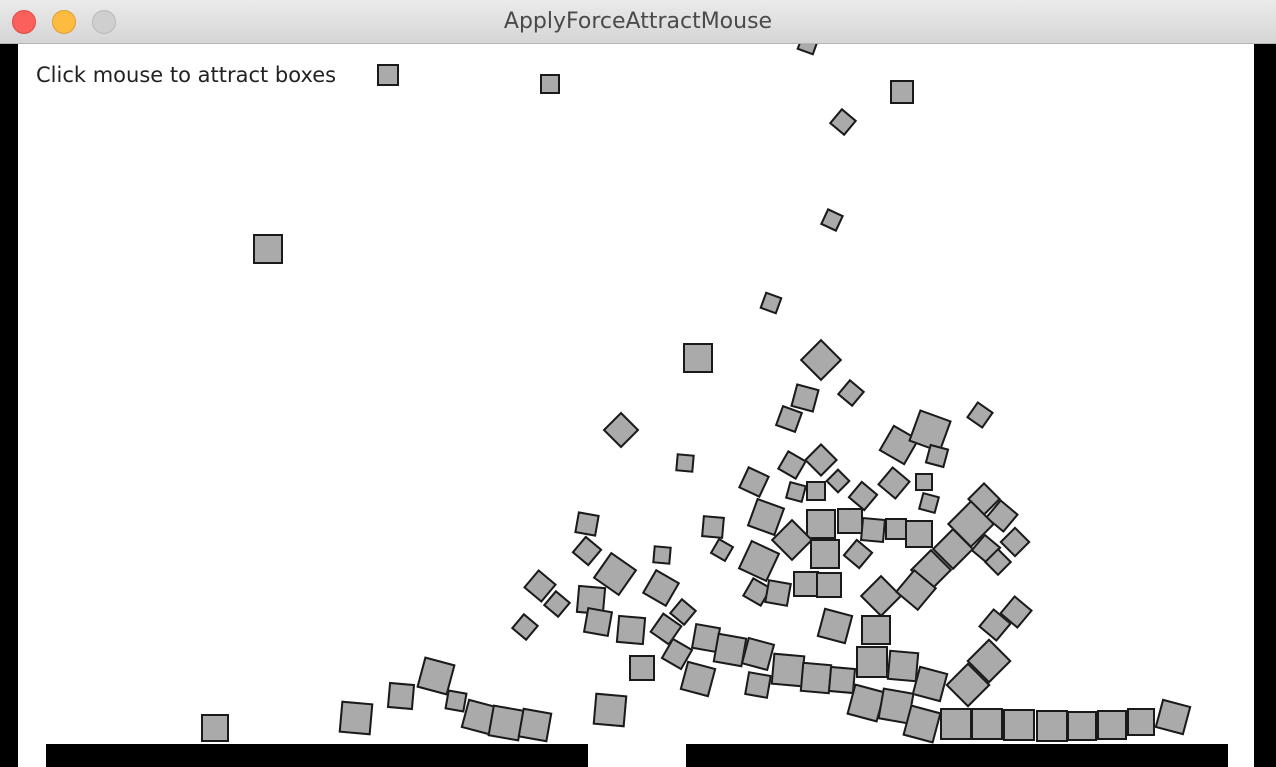 This screenshot has width=1276, height=767. Describe the element at coordinates (186, 75) in the screenshot. I see `instructions-text: Click mouse to attract boxes` at that location.